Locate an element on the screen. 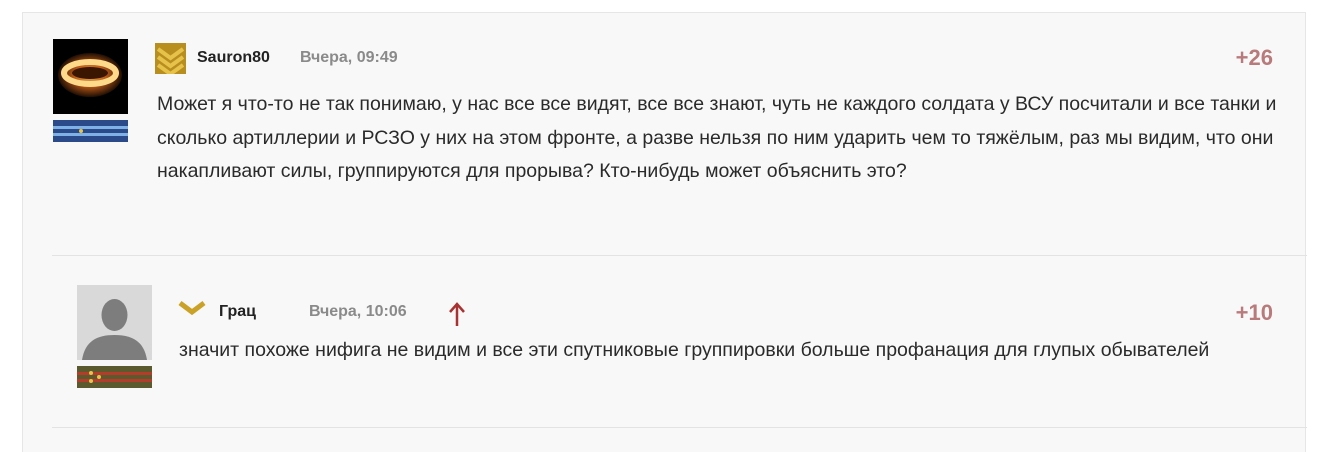 This screenshot has height=452, width=1328. sergeant-chevron-icon is located at coordinates (170, 58).